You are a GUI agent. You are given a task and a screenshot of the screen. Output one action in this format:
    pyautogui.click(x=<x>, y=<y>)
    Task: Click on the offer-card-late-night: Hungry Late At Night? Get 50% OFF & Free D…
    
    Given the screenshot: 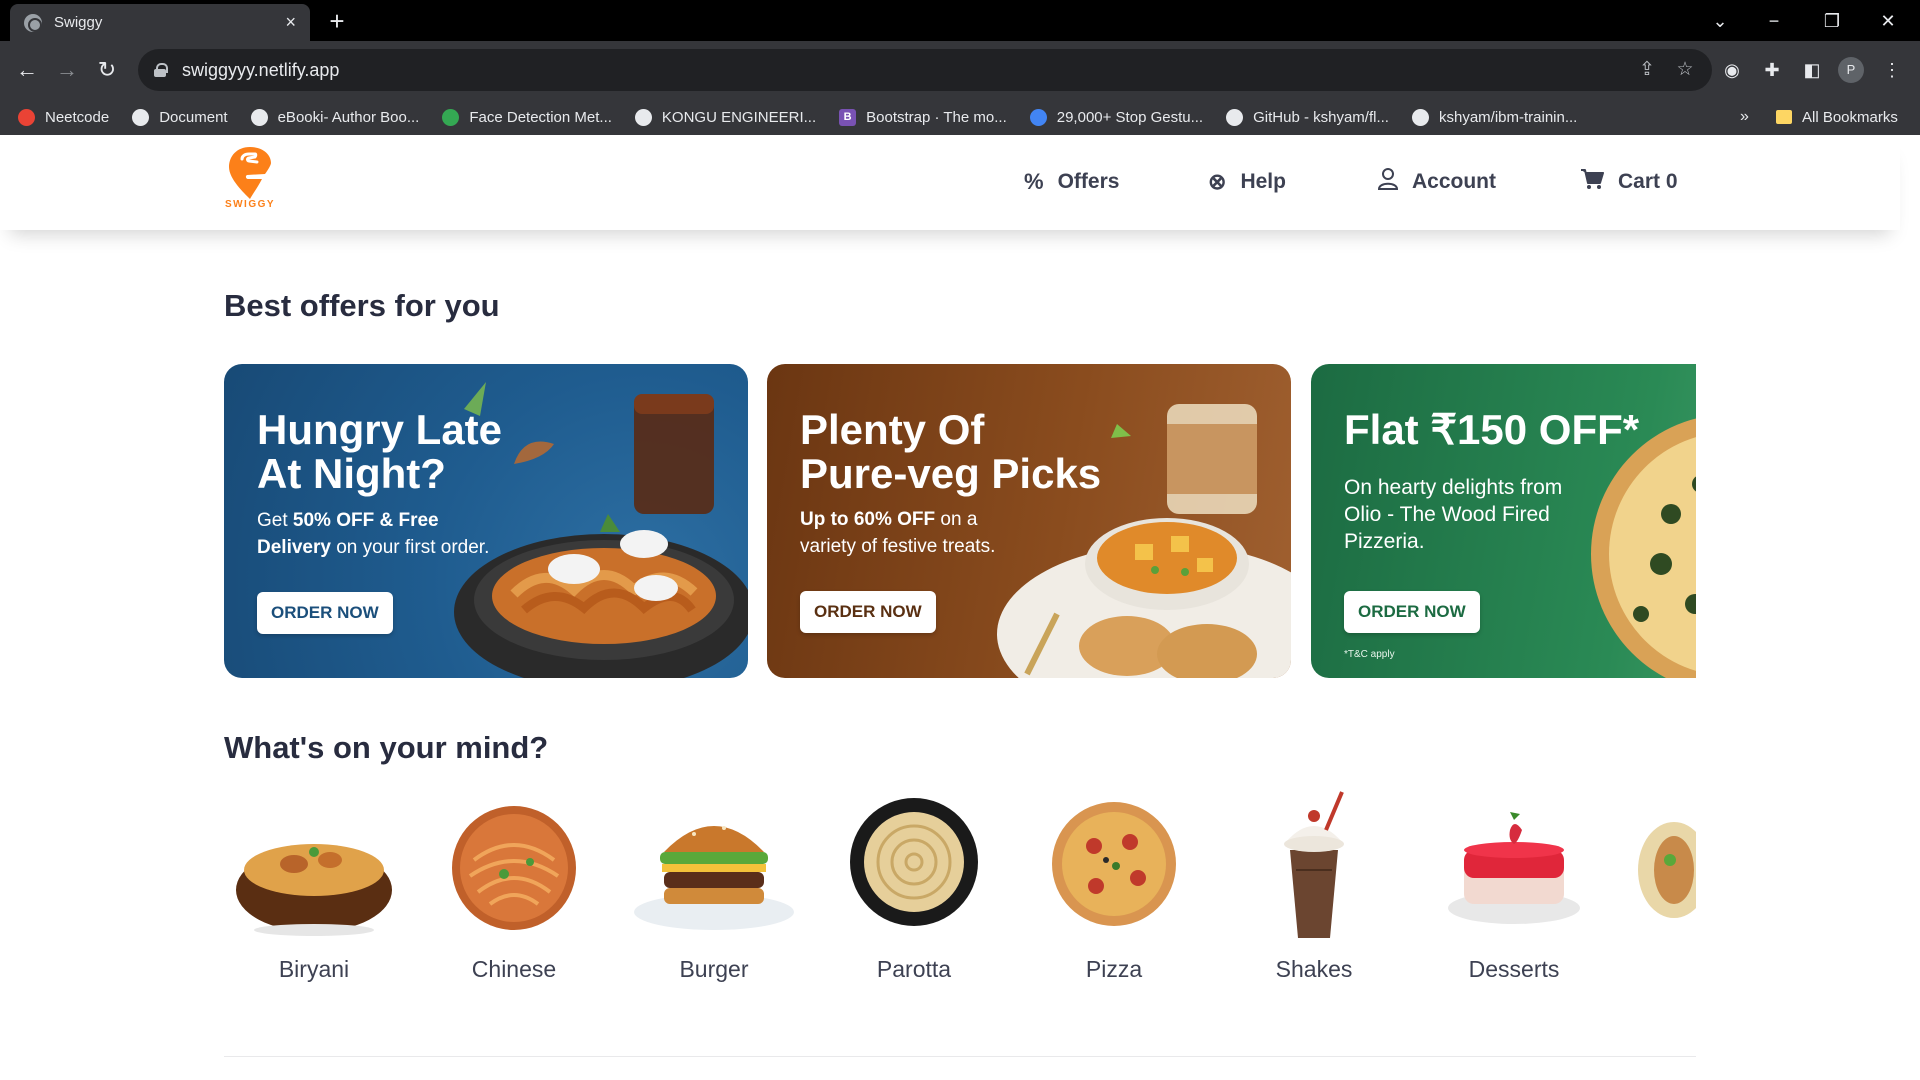 What is the action you would take?
    pyautogui.click(x=486, y=521)
    